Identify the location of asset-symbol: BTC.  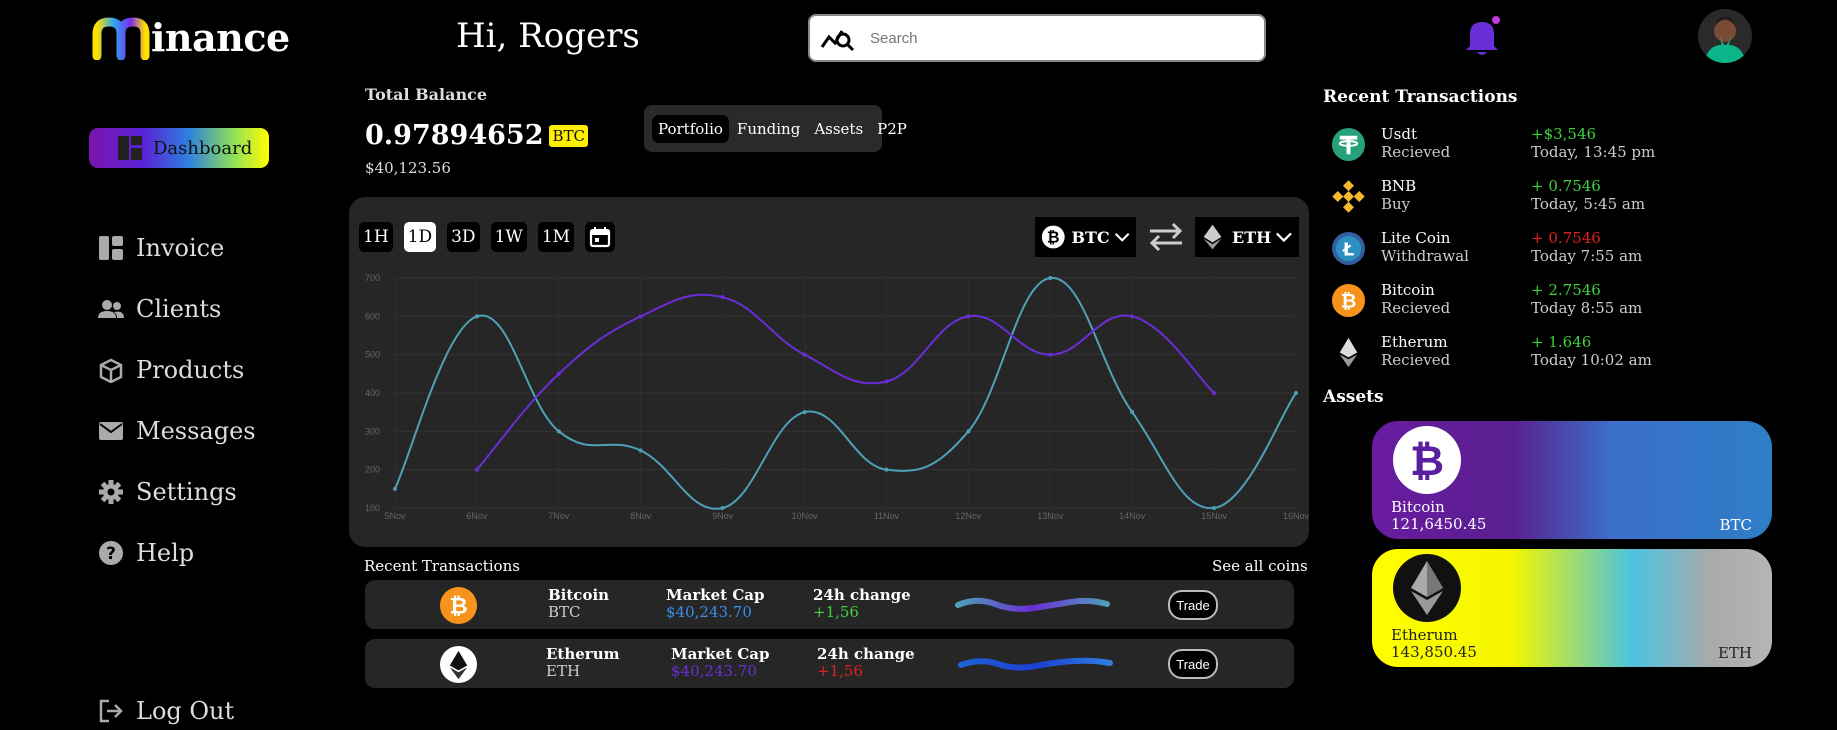
(1735, 525).